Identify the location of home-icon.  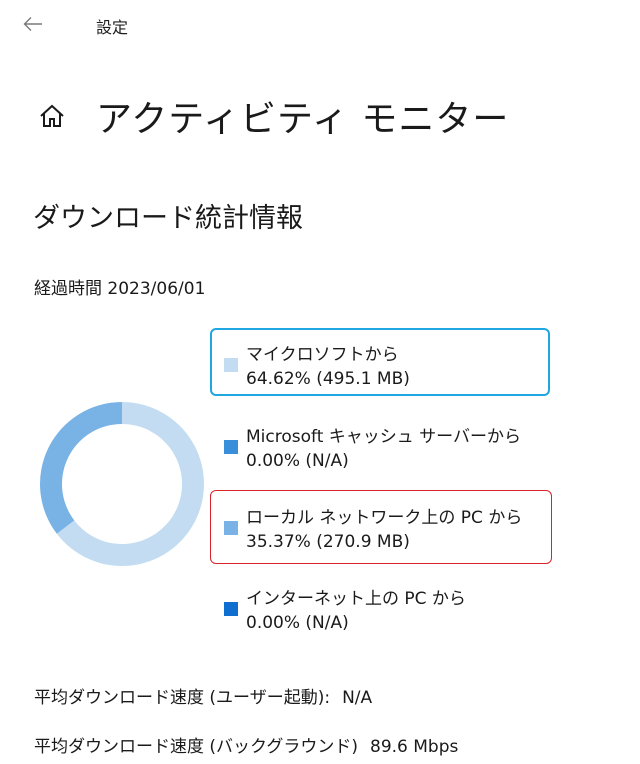
(52, 115).